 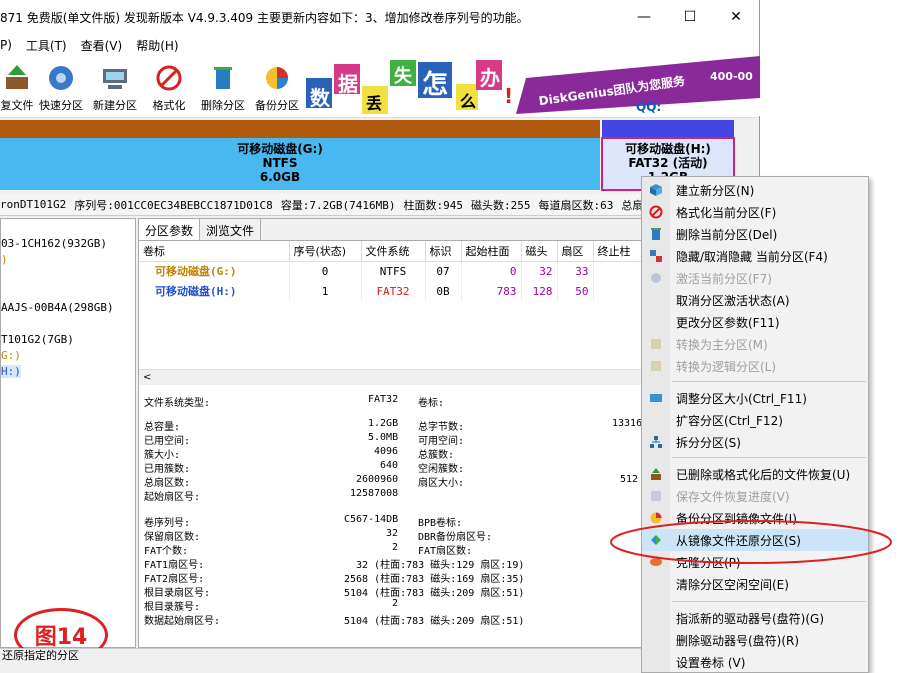 I want to click on tab-browse-files: 浏览文件, so click(x=231, y=229).